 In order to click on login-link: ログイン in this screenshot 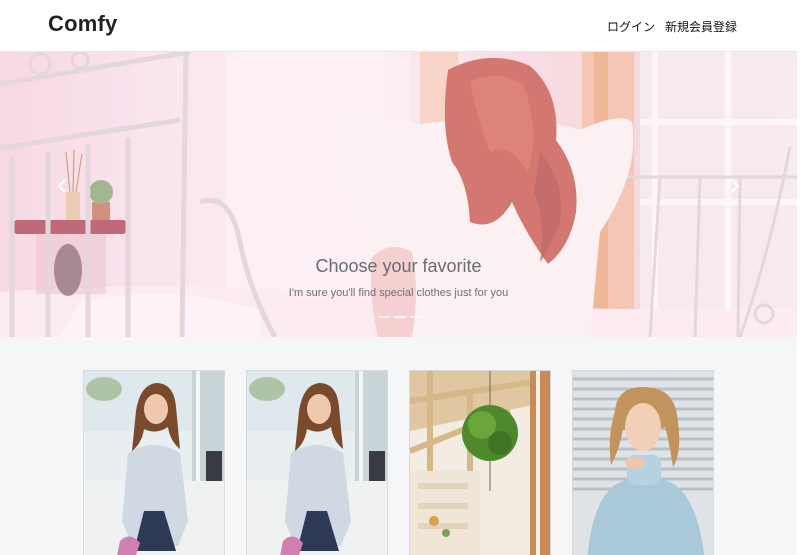, I will do `click(631, 26)`.